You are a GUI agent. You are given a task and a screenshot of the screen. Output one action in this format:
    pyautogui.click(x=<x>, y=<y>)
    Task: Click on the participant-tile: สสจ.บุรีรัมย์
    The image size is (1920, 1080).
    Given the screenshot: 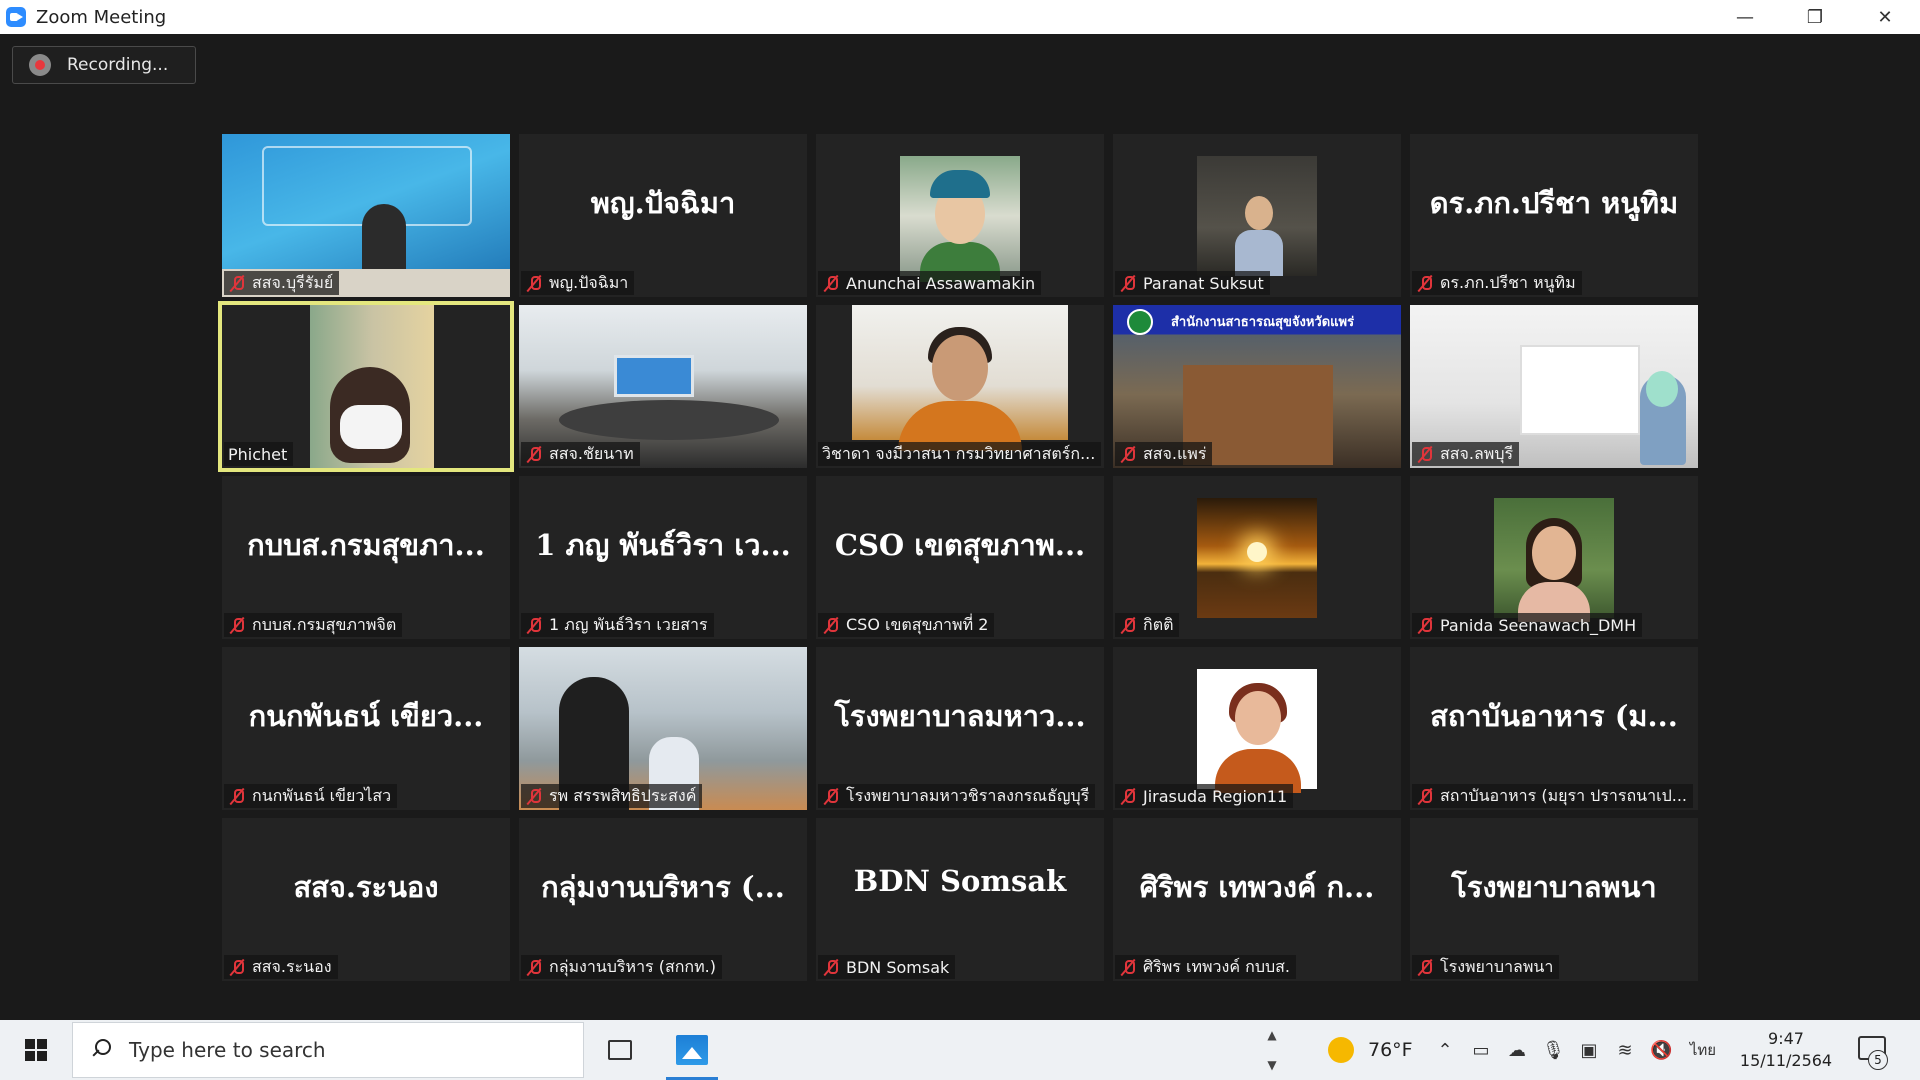 What is the action you would take?
    pyautogui.click(x=366, y=215)
    